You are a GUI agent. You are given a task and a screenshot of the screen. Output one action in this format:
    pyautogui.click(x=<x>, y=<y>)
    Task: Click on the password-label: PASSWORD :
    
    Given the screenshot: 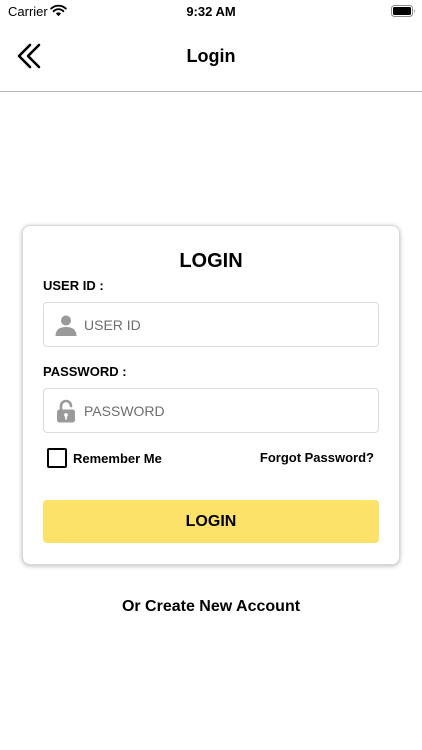 What is the action you would take?
    pyautogui.click(x=85, y=371)
    